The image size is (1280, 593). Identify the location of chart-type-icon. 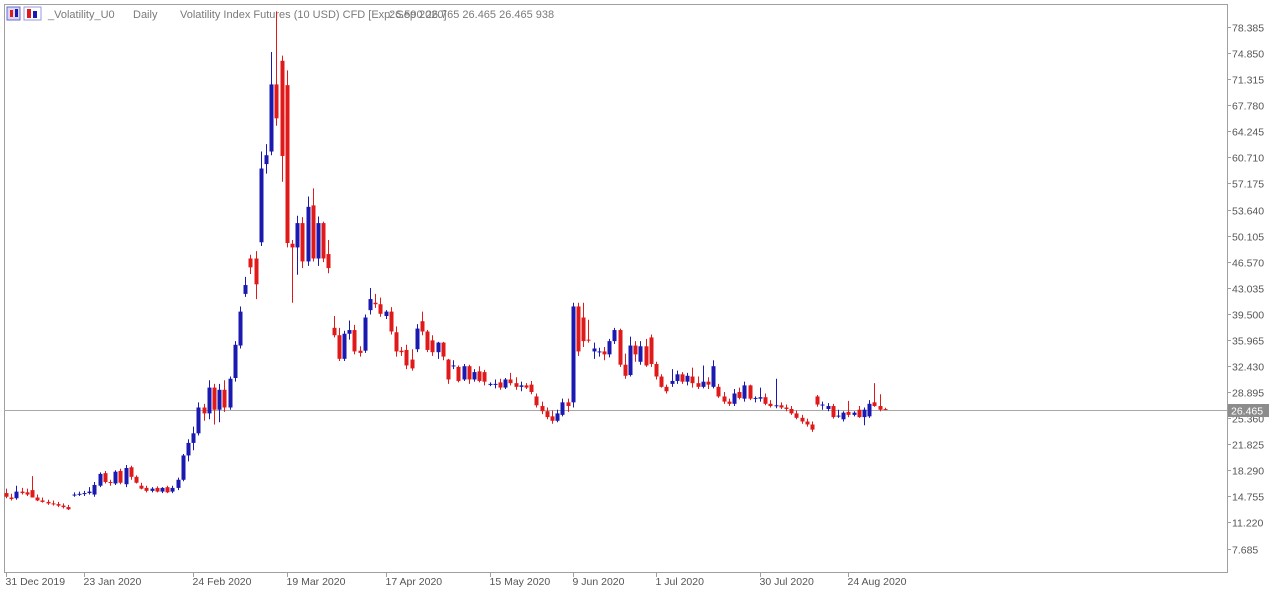
(32, 13).